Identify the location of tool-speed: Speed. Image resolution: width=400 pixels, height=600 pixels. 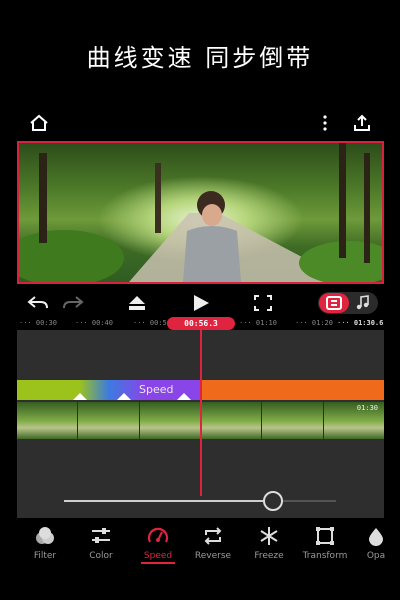
(158, 543).